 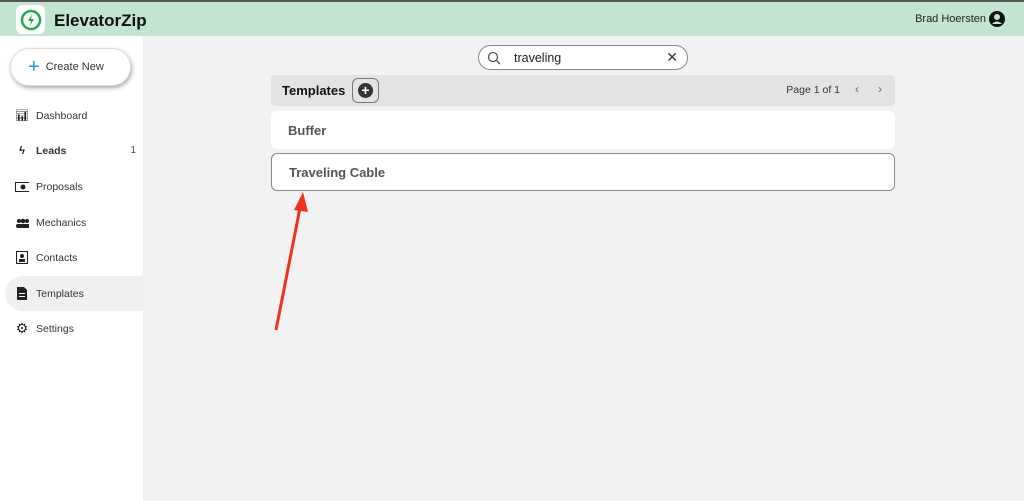 I want to click on sidebar-item-contacts: Contacts, so click(x=74, y=257).